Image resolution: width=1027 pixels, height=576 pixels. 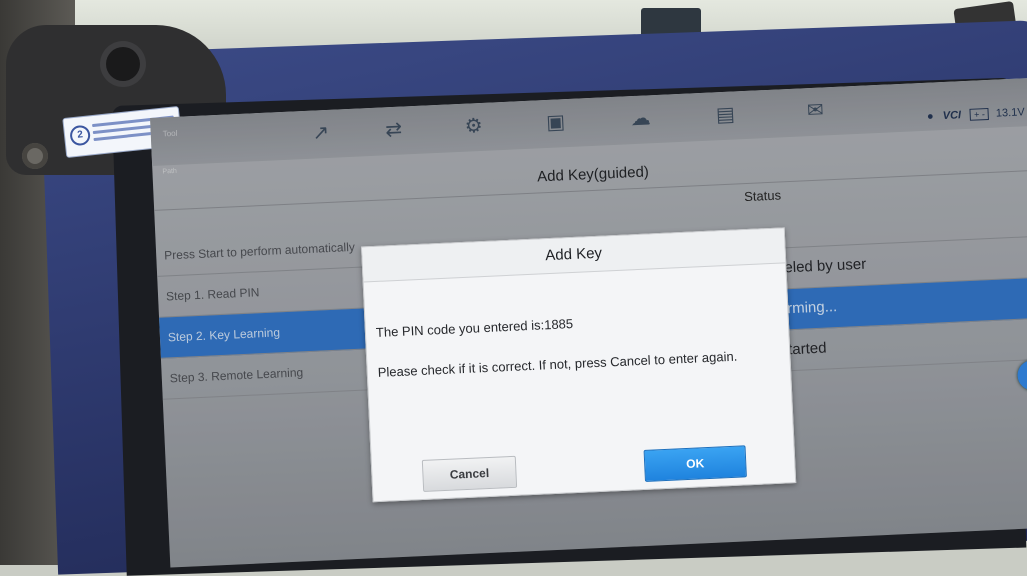 What do you see at coordinates (80, 135) in the screenshot?
I see `sticker-number-icon: 2` at bounding box center [80, 135].